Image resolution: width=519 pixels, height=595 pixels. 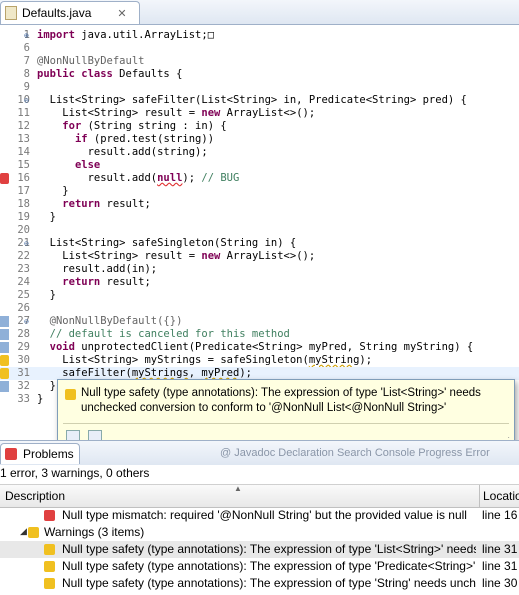 I want to click on code-line: 16 result.add(null); // BUG, so click(x=259, y=178).